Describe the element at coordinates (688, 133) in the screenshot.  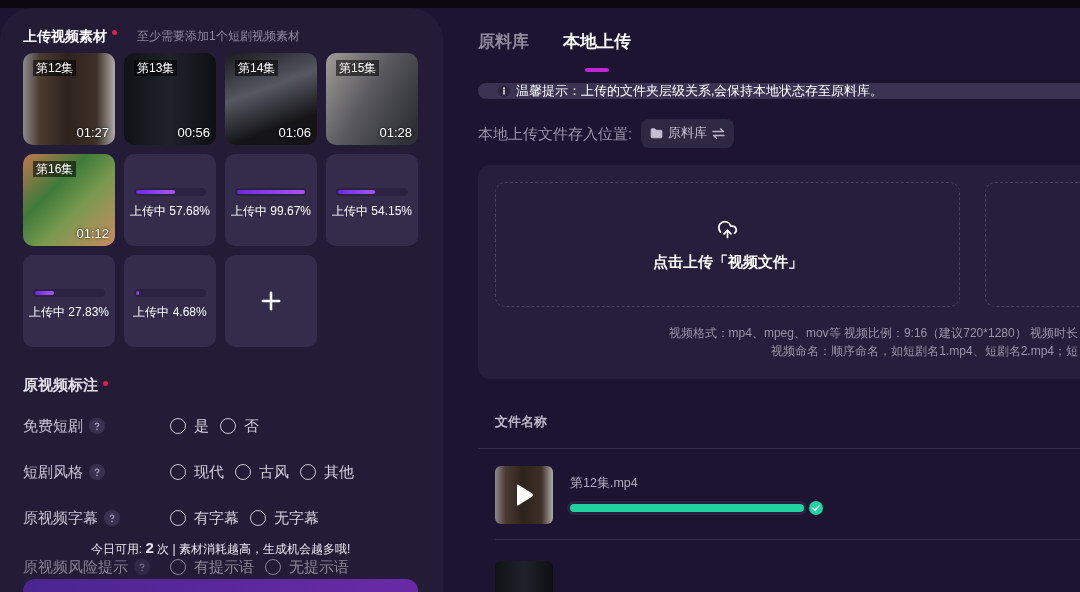
I see `folder-selector: 原料库` at that location.